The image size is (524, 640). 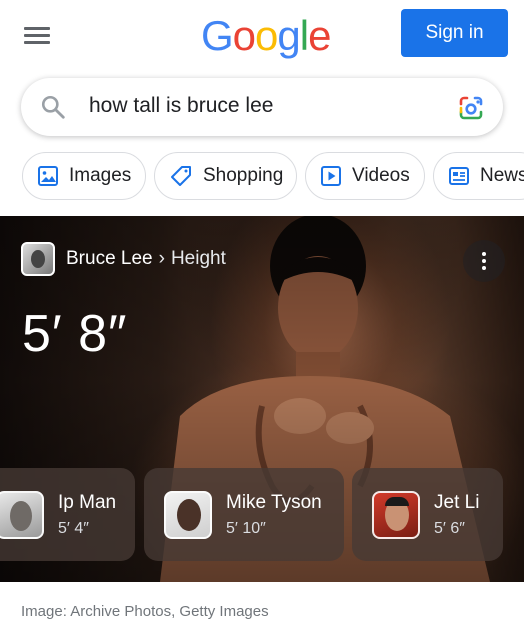 What do you see at coordinates (243, 175) in the screenshot?
I see `chip-label: Shopping` at bounding box center [243, 175].